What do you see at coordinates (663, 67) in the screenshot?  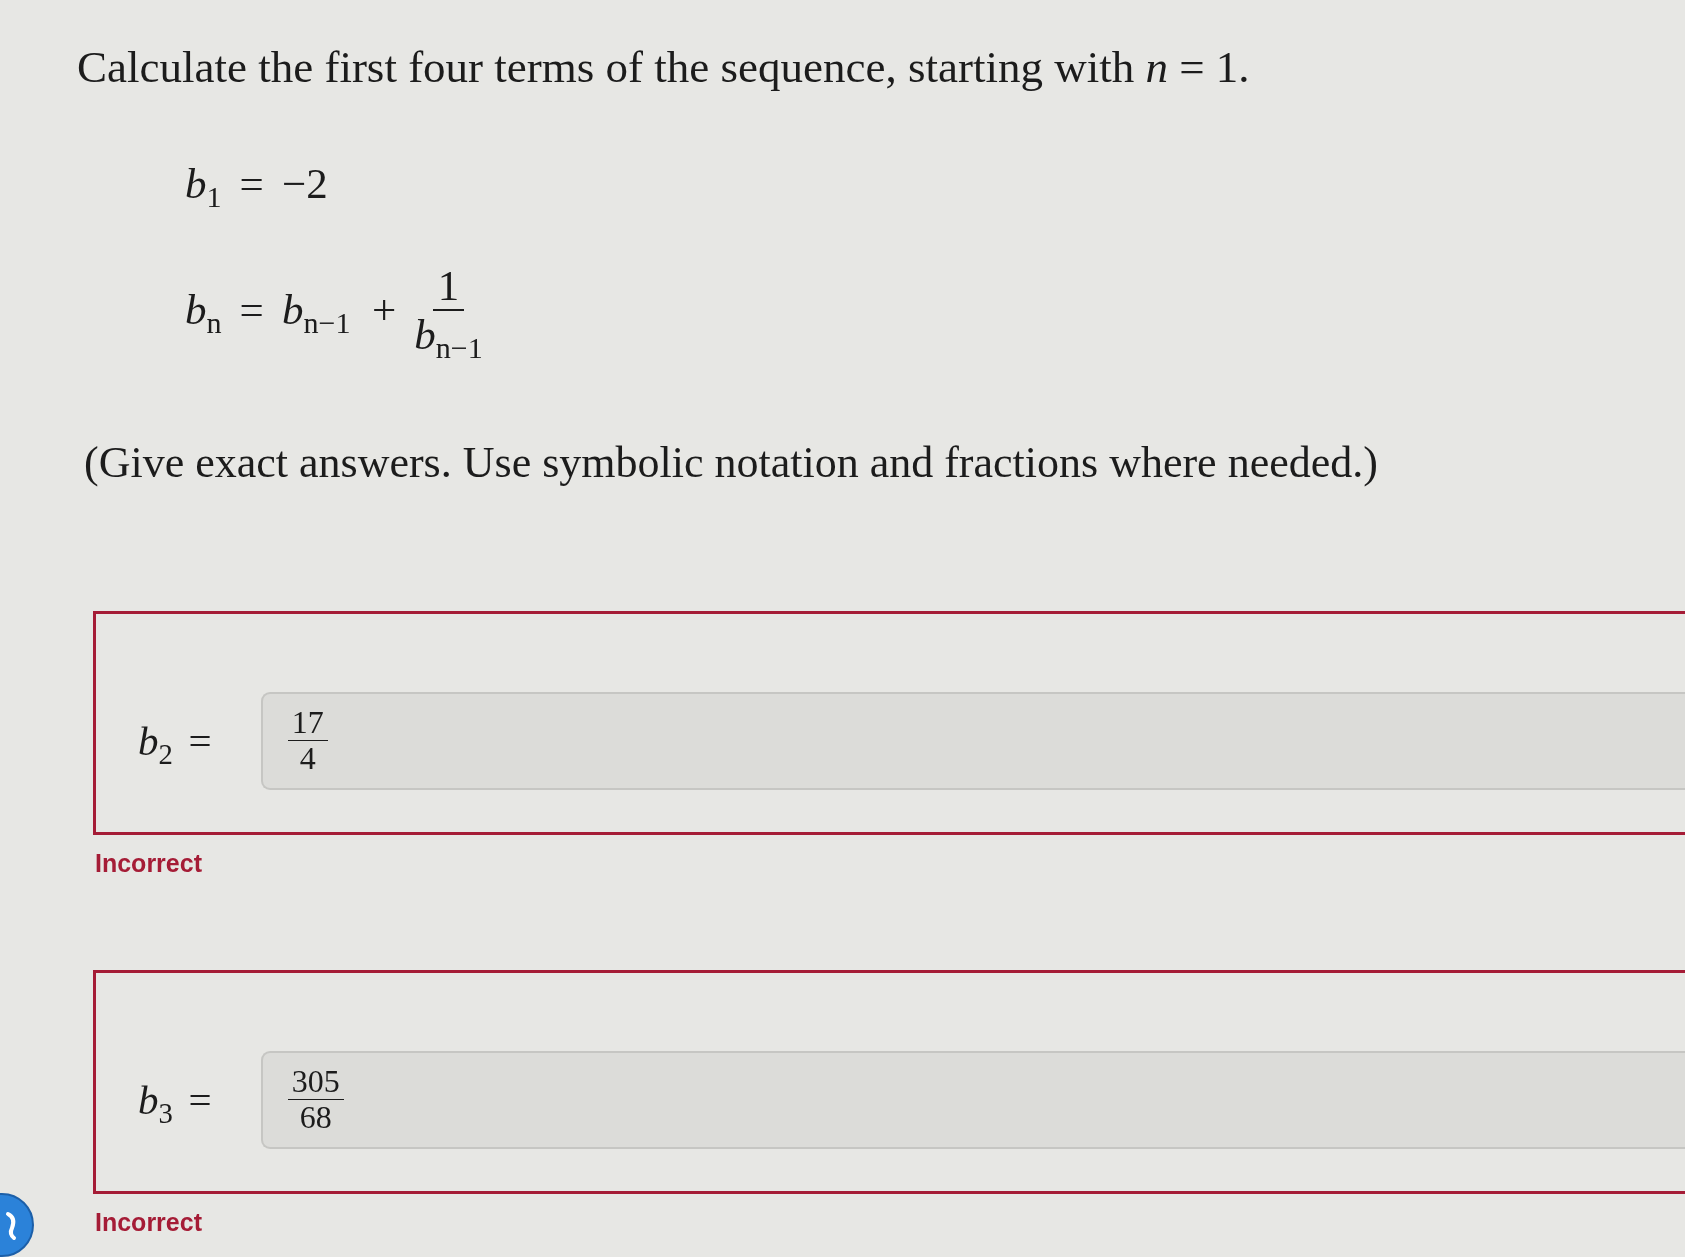 I see `question-text: Calculate the first four terms of the sequence, starting with n = 1.` at bounding box center [663, 67].